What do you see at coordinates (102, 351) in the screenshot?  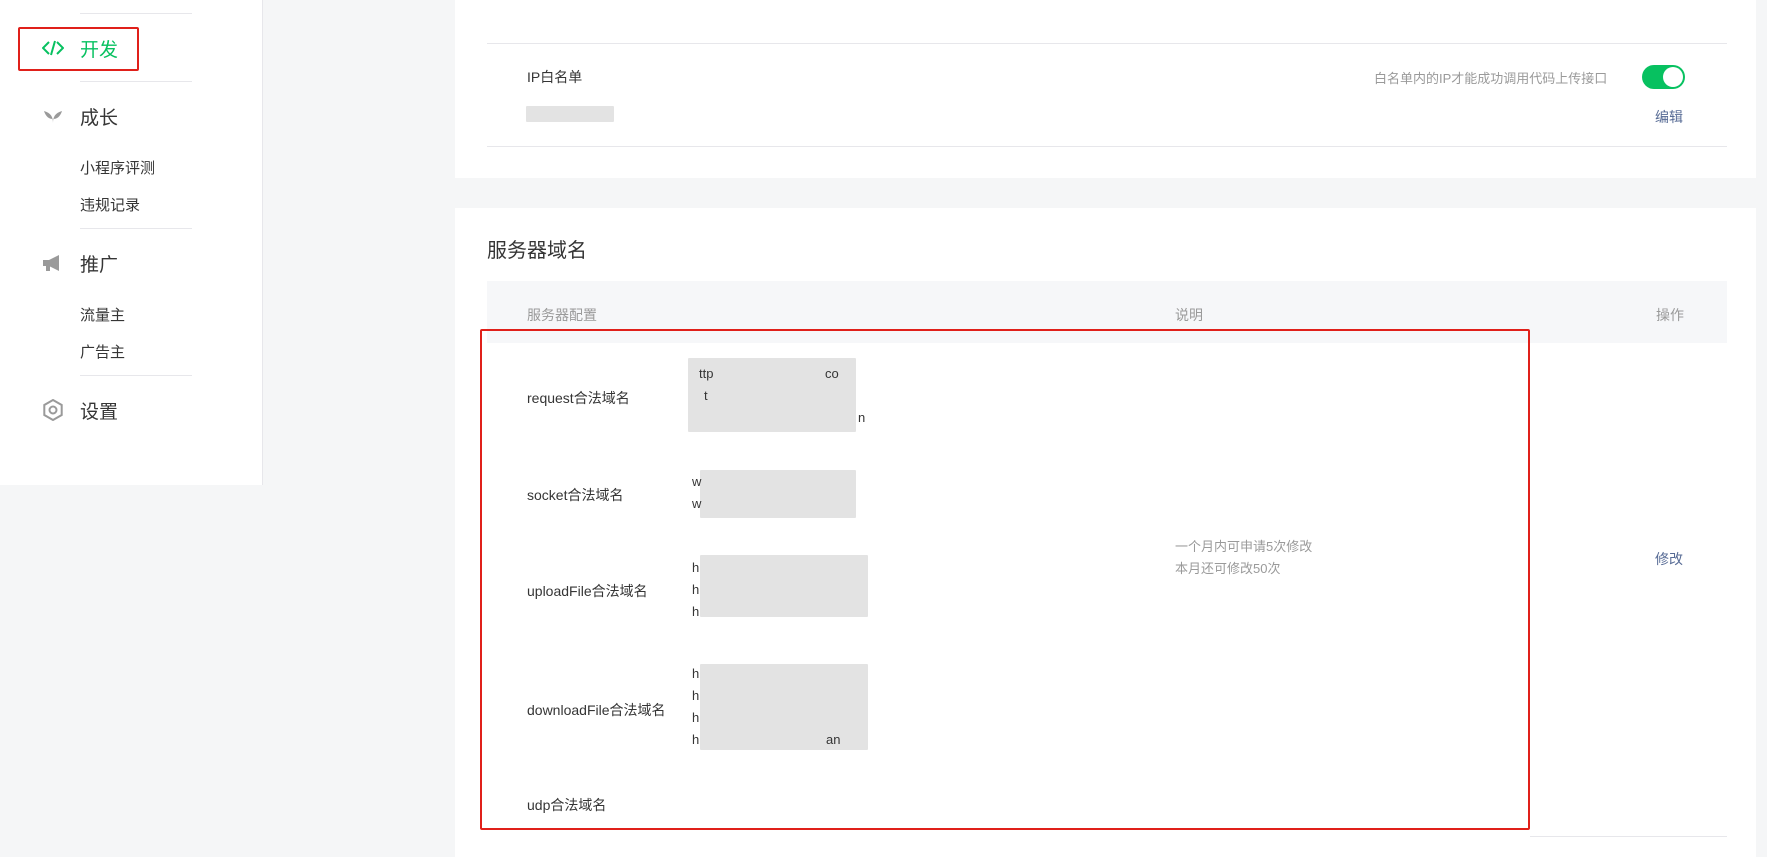 I see `sidebar-item-advertiser: 广告主` at bounding box center [102, 351].